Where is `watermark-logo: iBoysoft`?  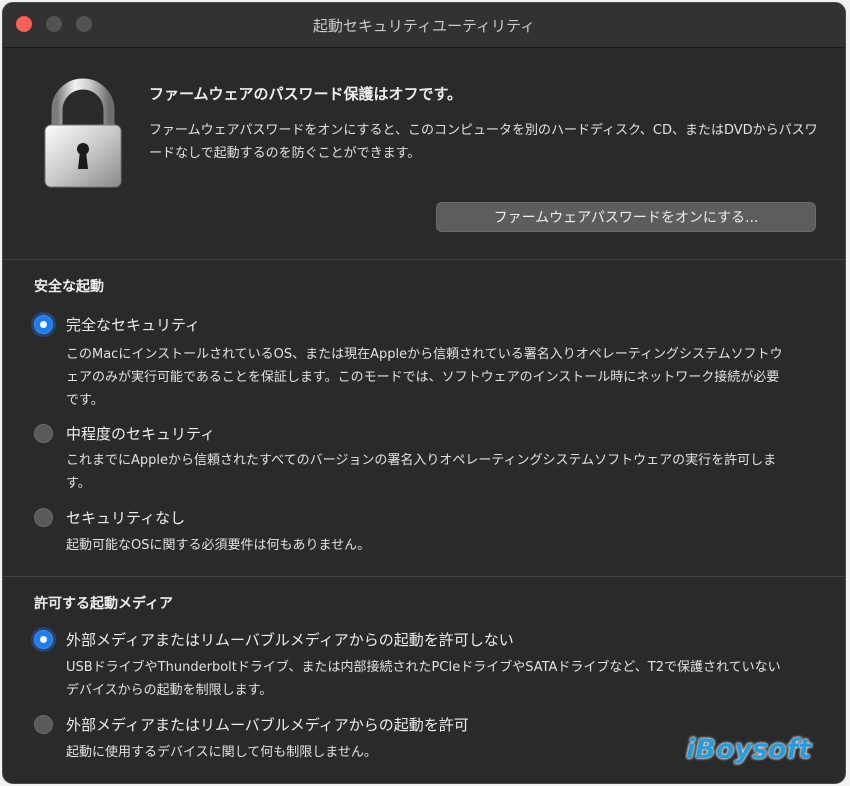 watermark-logo: iBoysoft is located at coordinates (749, 749).